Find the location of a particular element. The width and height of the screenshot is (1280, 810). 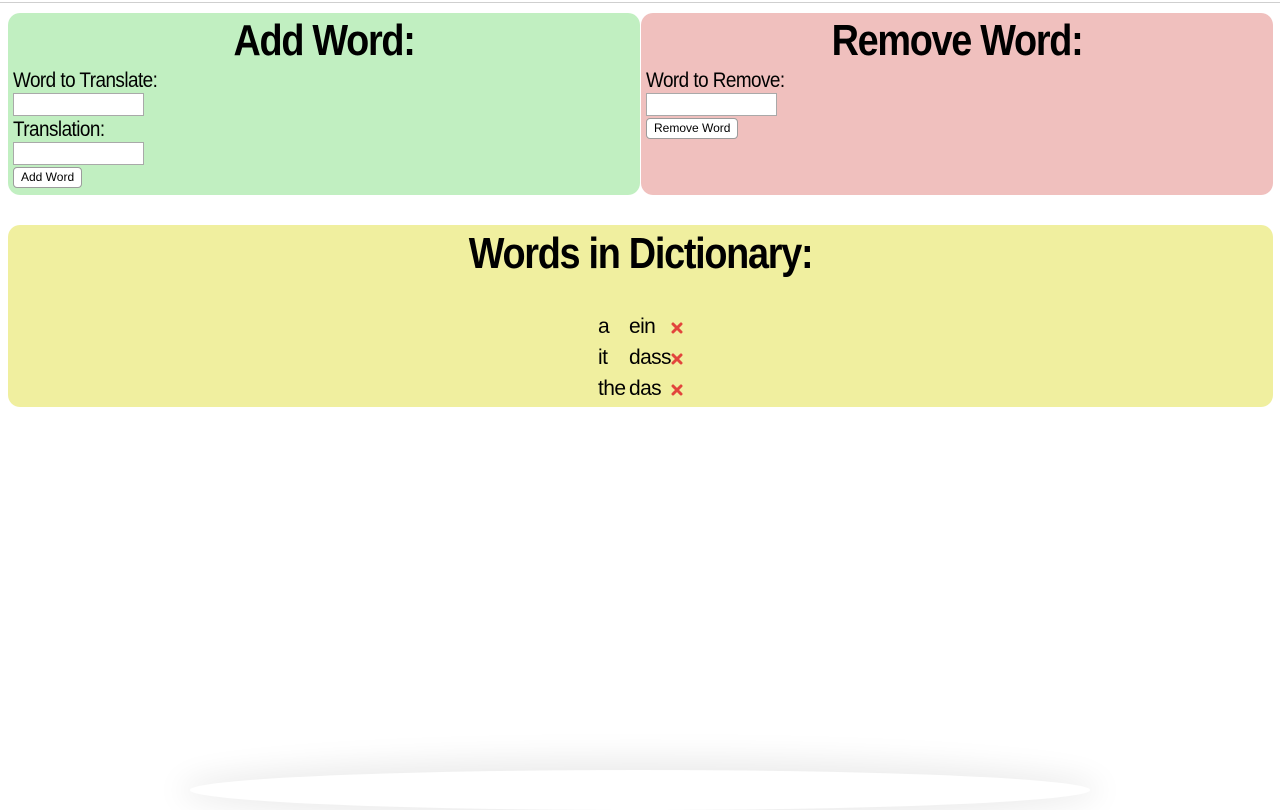

dictionary-translation: das is located at coordinates (645, 388).